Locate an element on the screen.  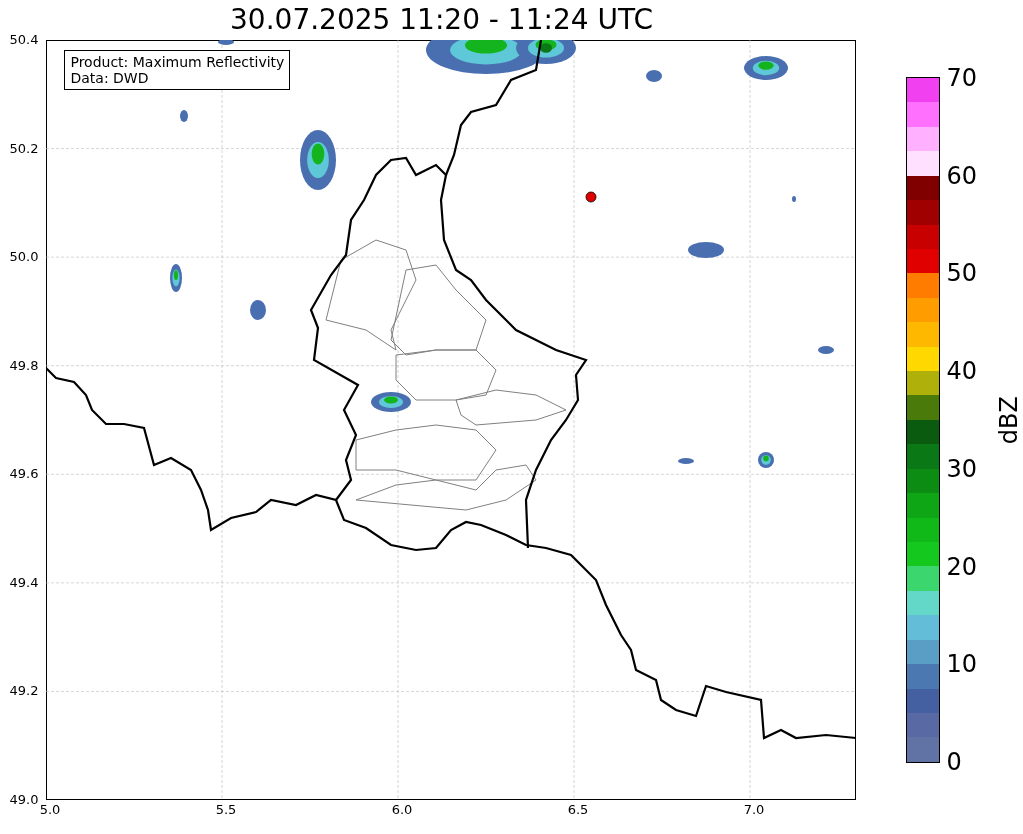
x-tick-label: 6.0 is located at coordinates (402, 809).